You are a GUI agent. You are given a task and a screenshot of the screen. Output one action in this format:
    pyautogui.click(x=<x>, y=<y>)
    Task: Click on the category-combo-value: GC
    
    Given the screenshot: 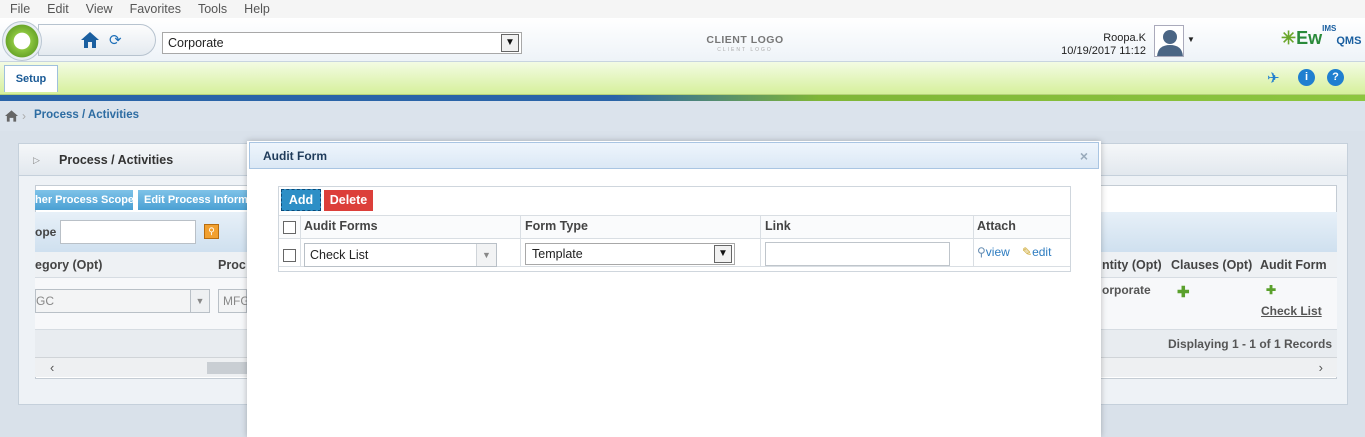 What is the action you would take?
    pyautogui.click(x=45, y=301)
    